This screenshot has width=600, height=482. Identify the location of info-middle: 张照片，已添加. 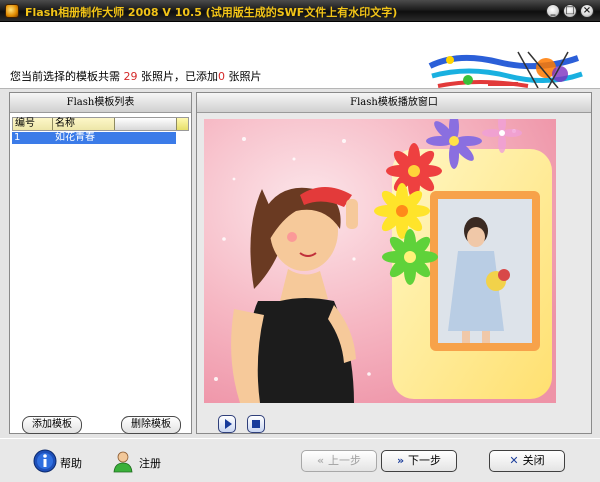
(179, 76).